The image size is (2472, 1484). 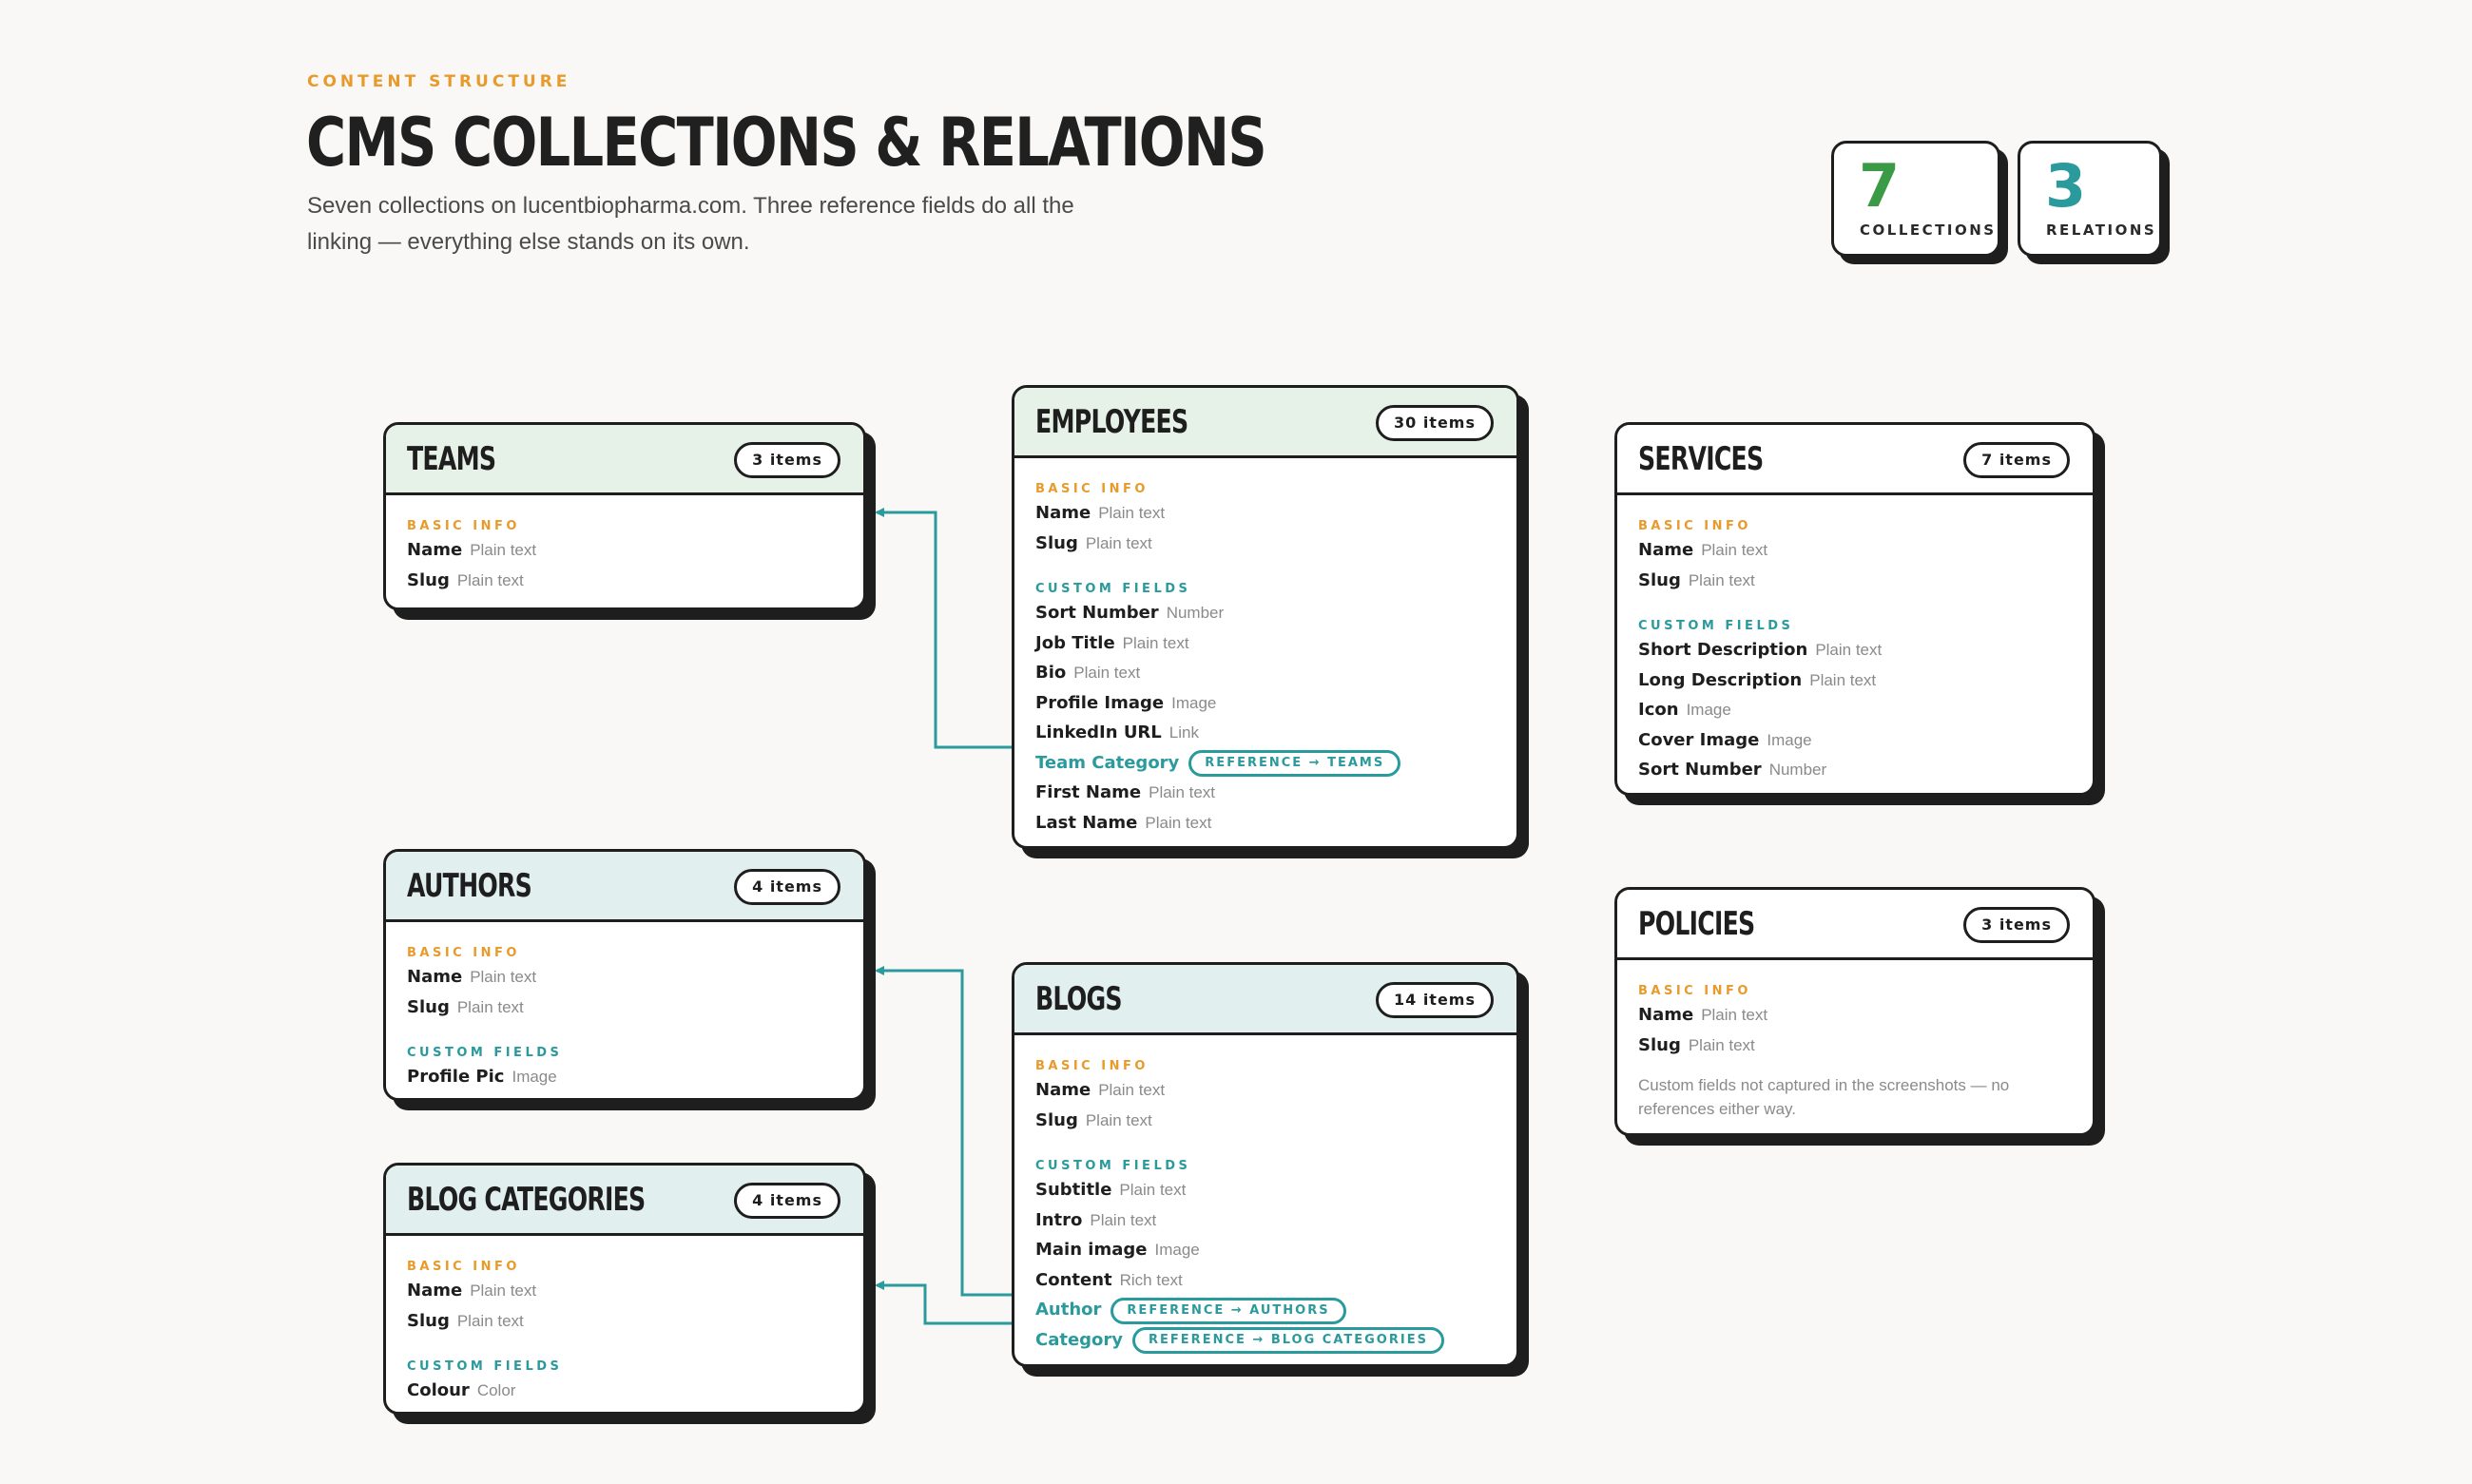 I want to click on card-header: SERVICES 7 items, so click(x=1855, y=460).